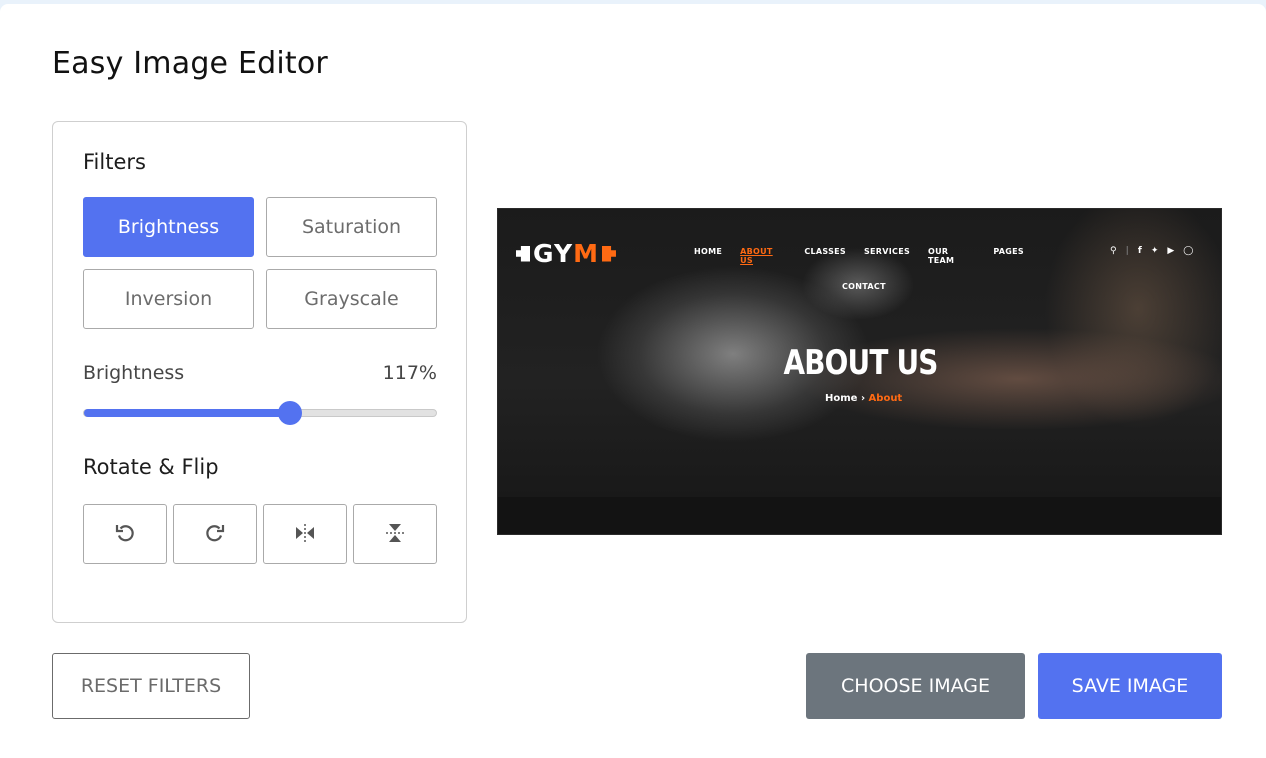  What do you see at coordinates (187, 413) in the screenshot?
I see `slider-fill` at bounding box center [187, 413].